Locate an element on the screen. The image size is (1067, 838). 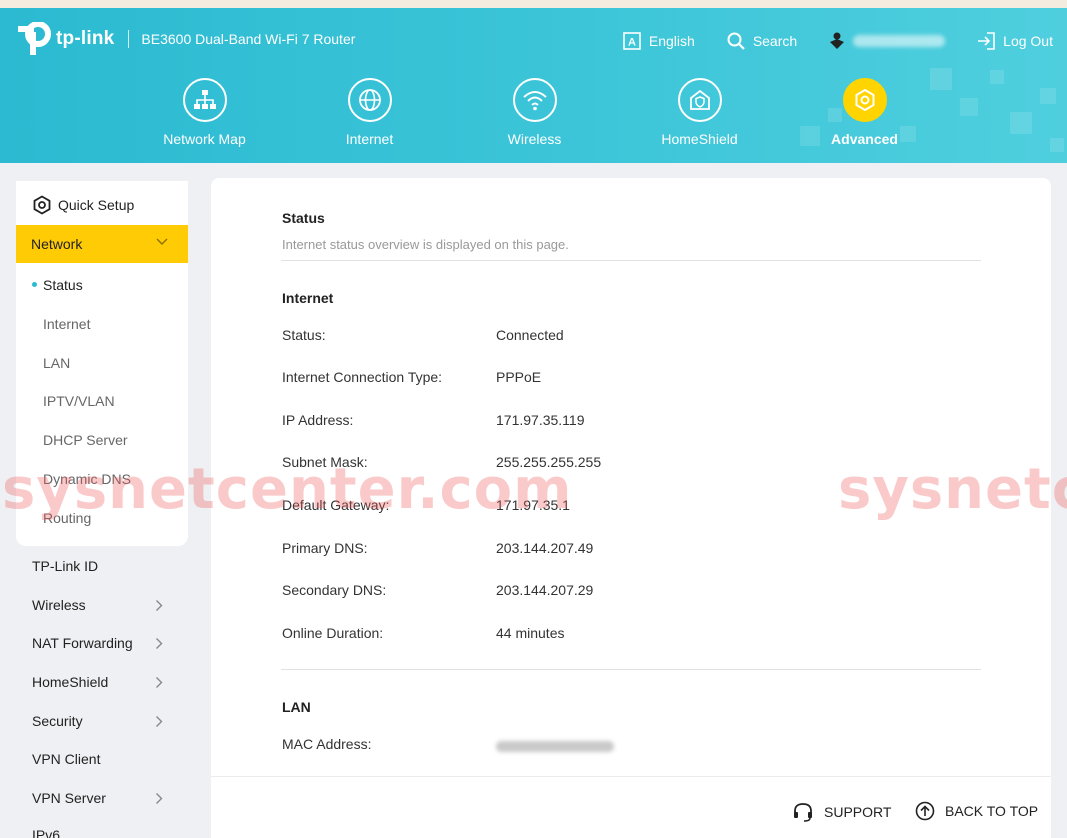
account-button is located at coordinates (887, 41).